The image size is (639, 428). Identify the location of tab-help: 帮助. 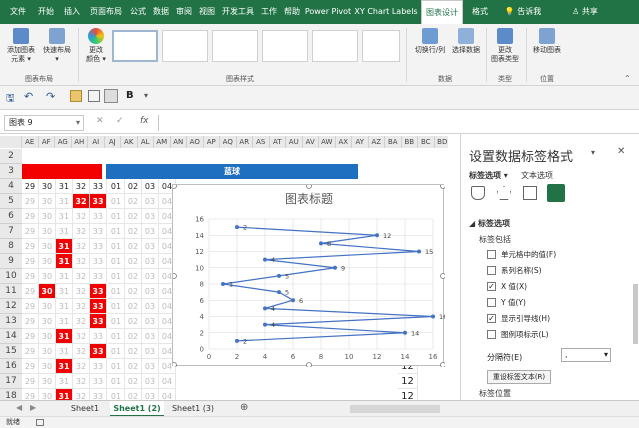
(292, 12).